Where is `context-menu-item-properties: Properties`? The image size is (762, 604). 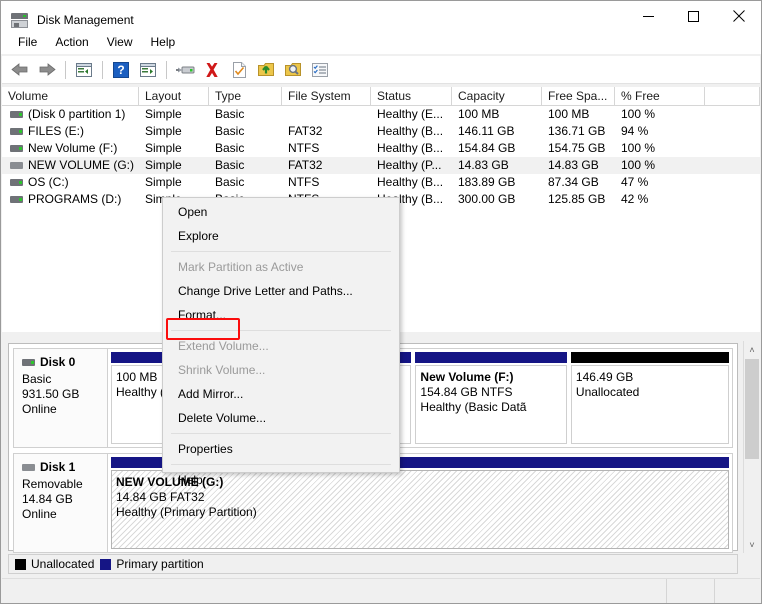 context-menu-item-properties: Properties is located at coordinates (281, 449).